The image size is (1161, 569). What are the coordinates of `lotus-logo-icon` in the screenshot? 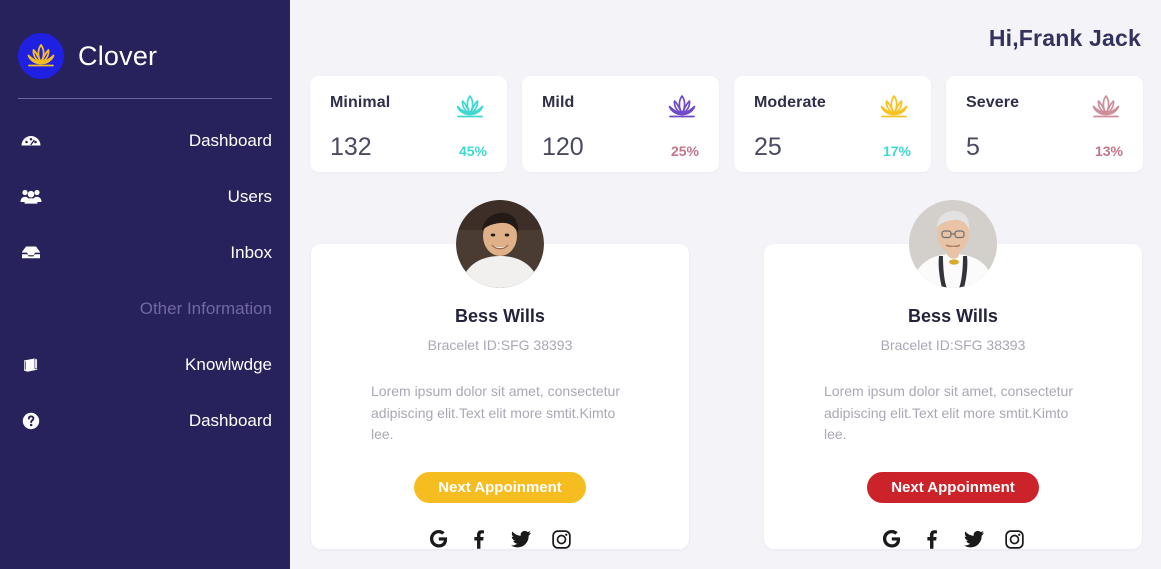 It's located at (41, 56).